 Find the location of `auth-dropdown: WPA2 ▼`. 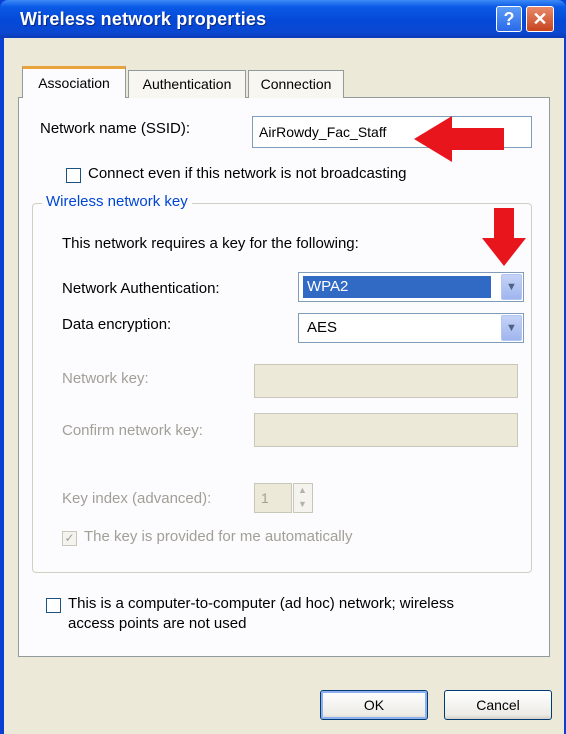

auth-dropdown: WPA2 ▼ is located at coordinates (411, 287).